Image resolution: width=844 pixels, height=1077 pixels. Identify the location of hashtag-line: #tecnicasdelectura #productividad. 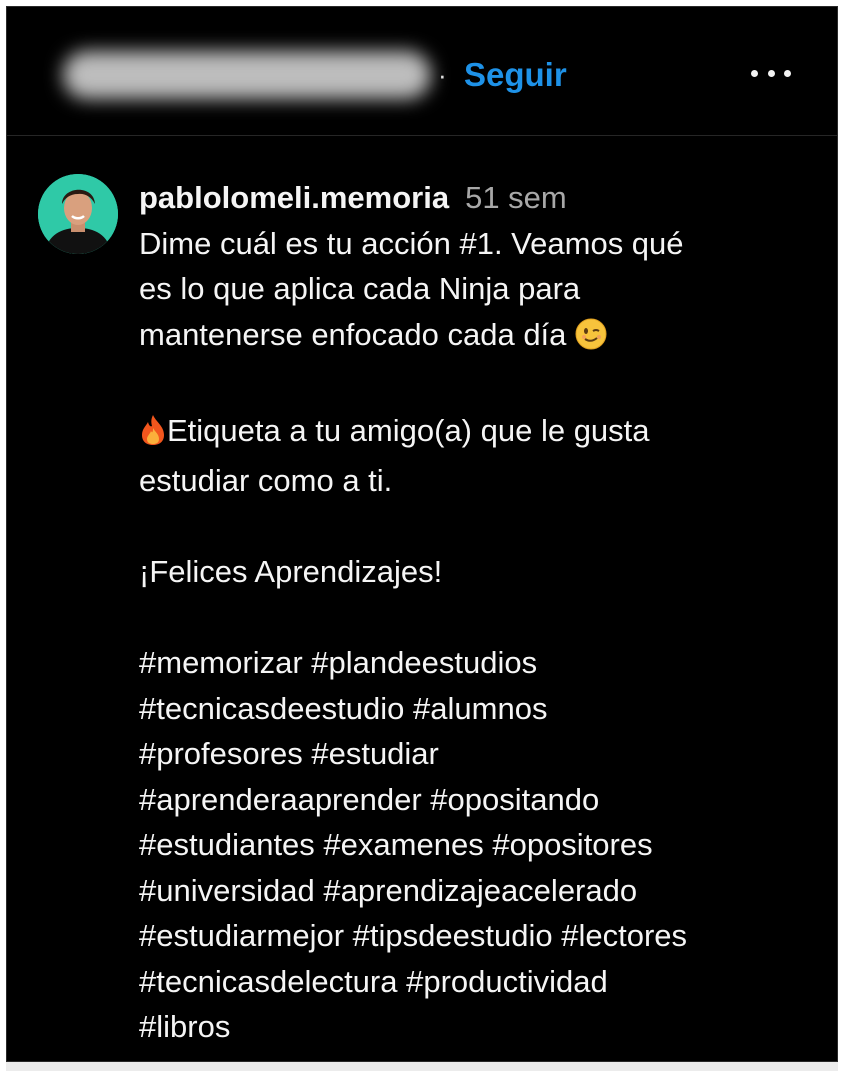
(484, 982).